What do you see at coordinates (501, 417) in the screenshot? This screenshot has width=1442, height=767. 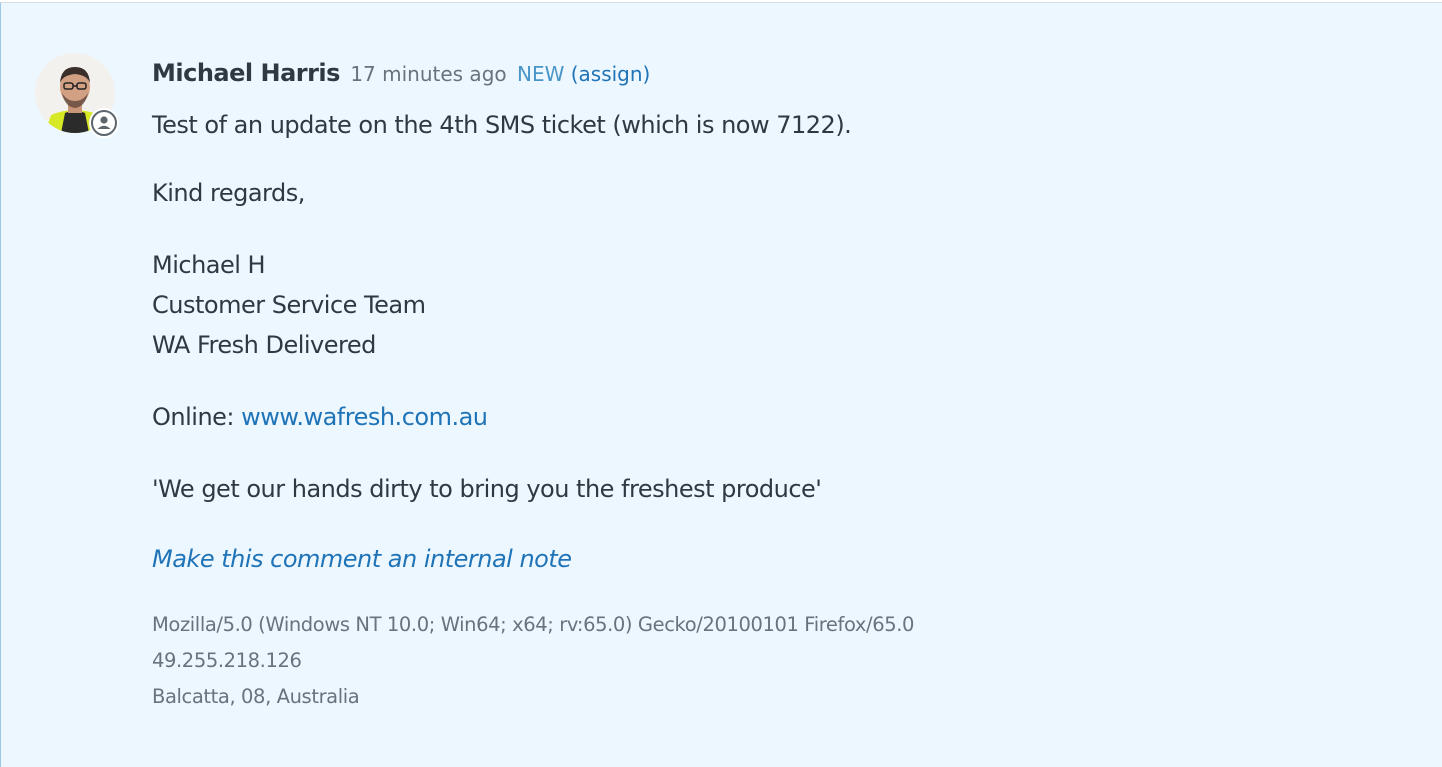 I see `online-line: Online: www.wafresh.com.au` at bounding box center [501, 417].